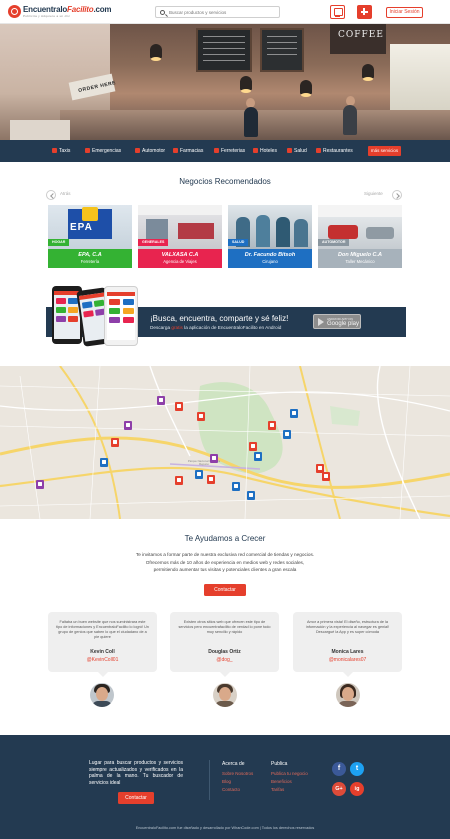  I want to click on footer-link-blog: Blog, so click(226, 781).